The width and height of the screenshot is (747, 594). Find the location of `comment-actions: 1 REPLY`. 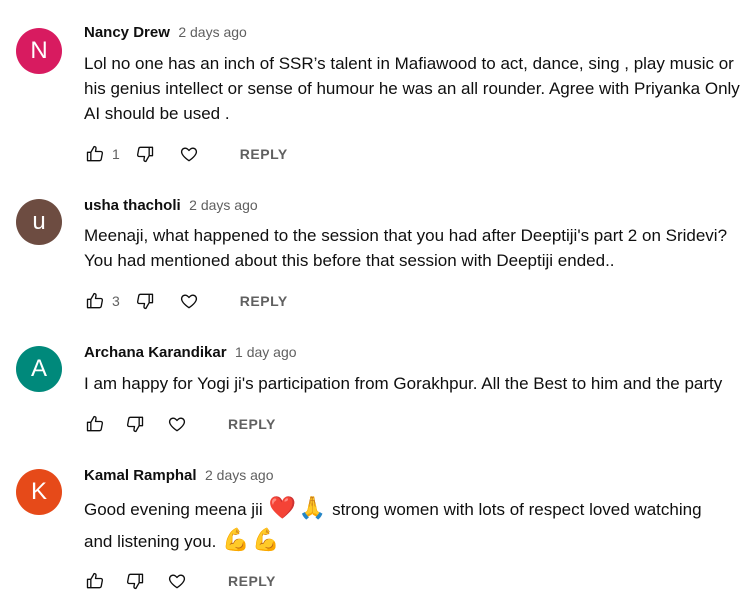

comment-actions: 1 REPLY is located at coordinates (186, 154).